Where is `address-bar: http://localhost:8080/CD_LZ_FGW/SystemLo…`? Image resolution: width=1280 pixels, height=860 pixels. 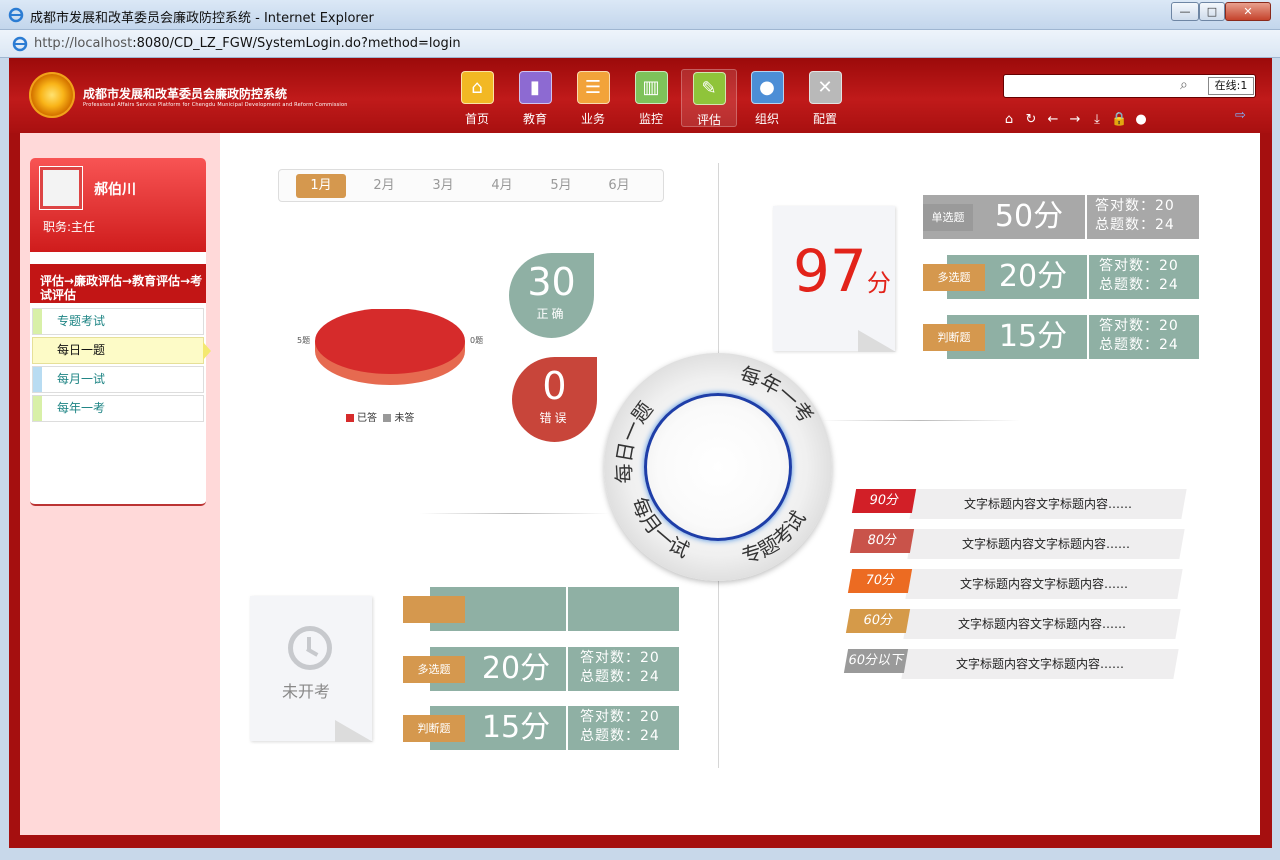
address-bar: http://localhost:8080/CD_LZ_FGW/SystemLo… is located at coordinates (640, 44).